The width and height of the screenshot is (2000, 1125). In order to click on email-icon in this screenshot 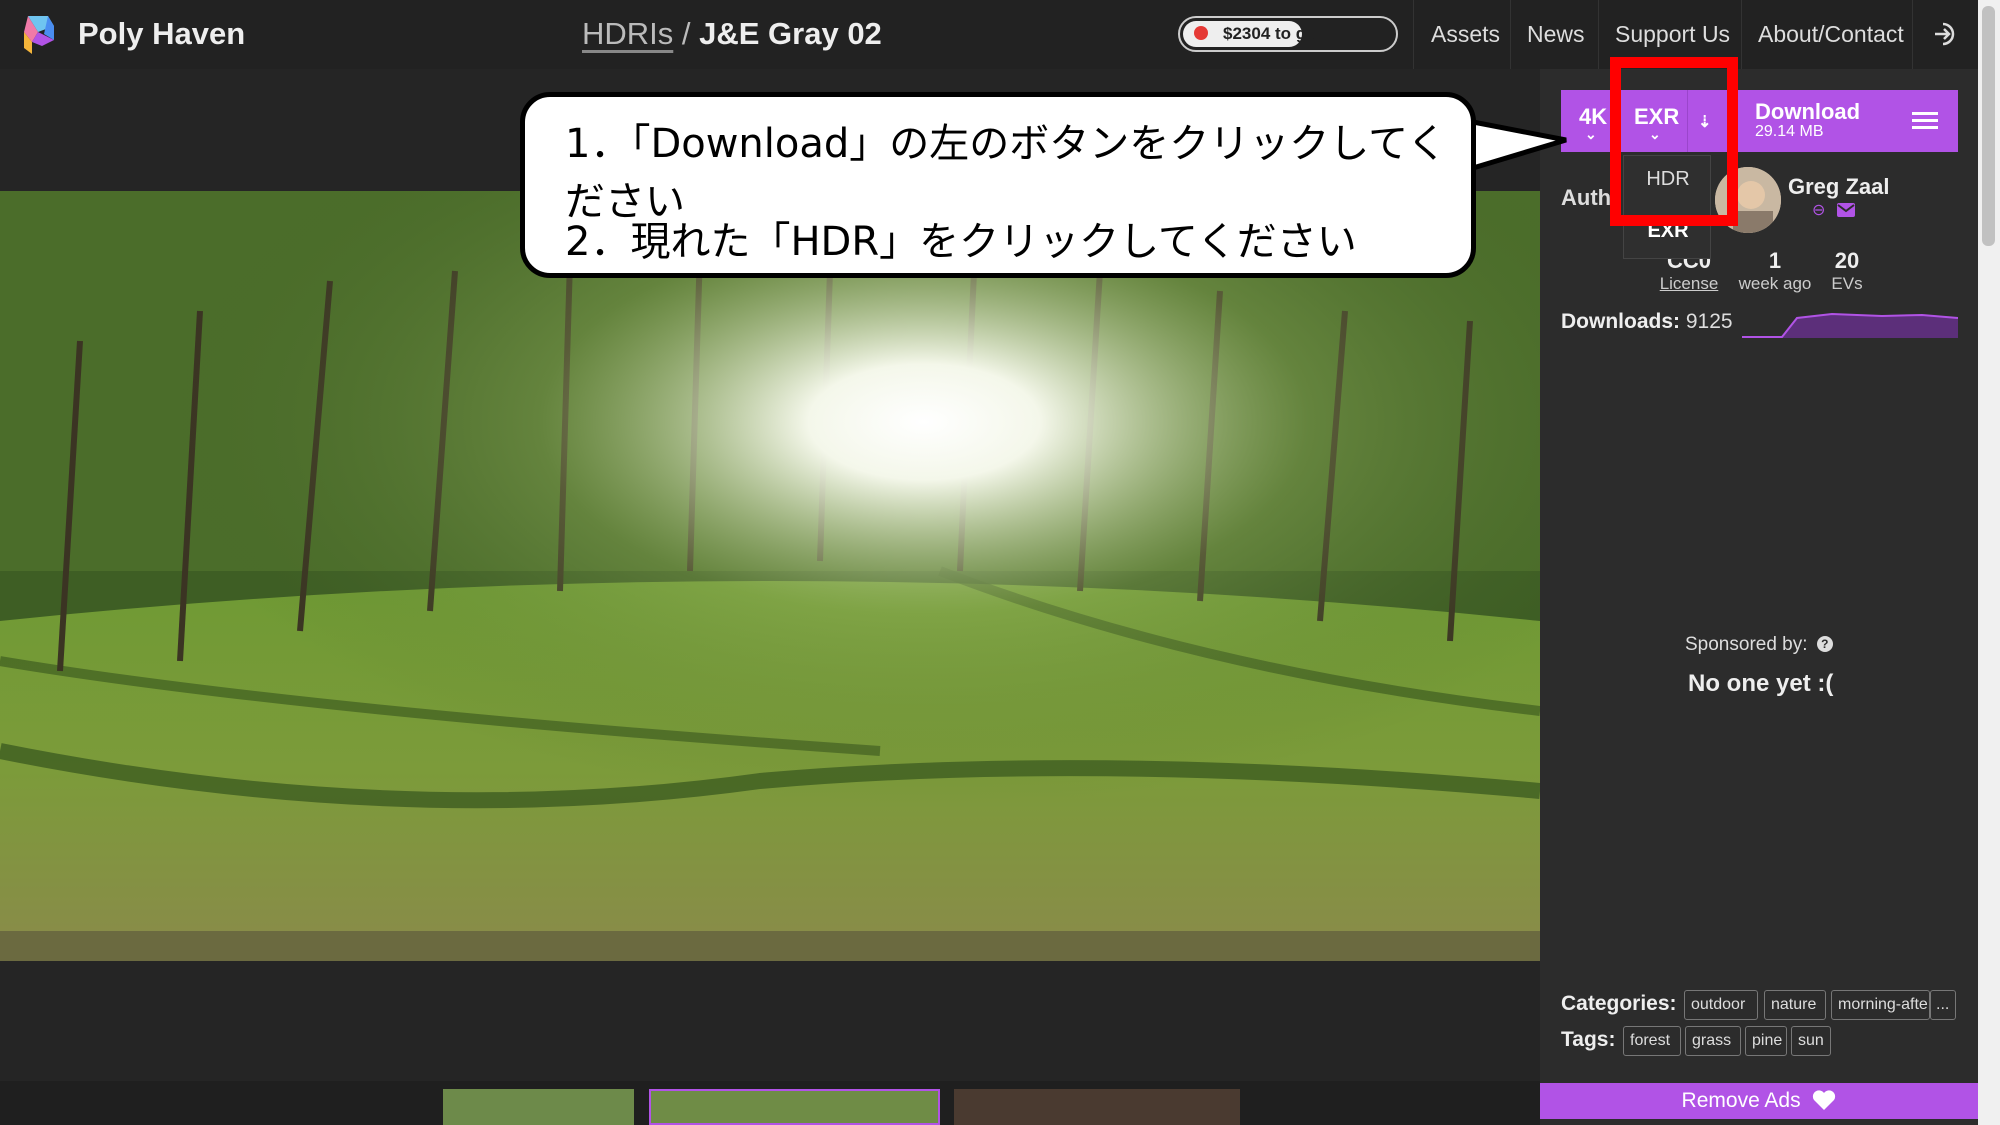, I will do `click(1846, 210)`.